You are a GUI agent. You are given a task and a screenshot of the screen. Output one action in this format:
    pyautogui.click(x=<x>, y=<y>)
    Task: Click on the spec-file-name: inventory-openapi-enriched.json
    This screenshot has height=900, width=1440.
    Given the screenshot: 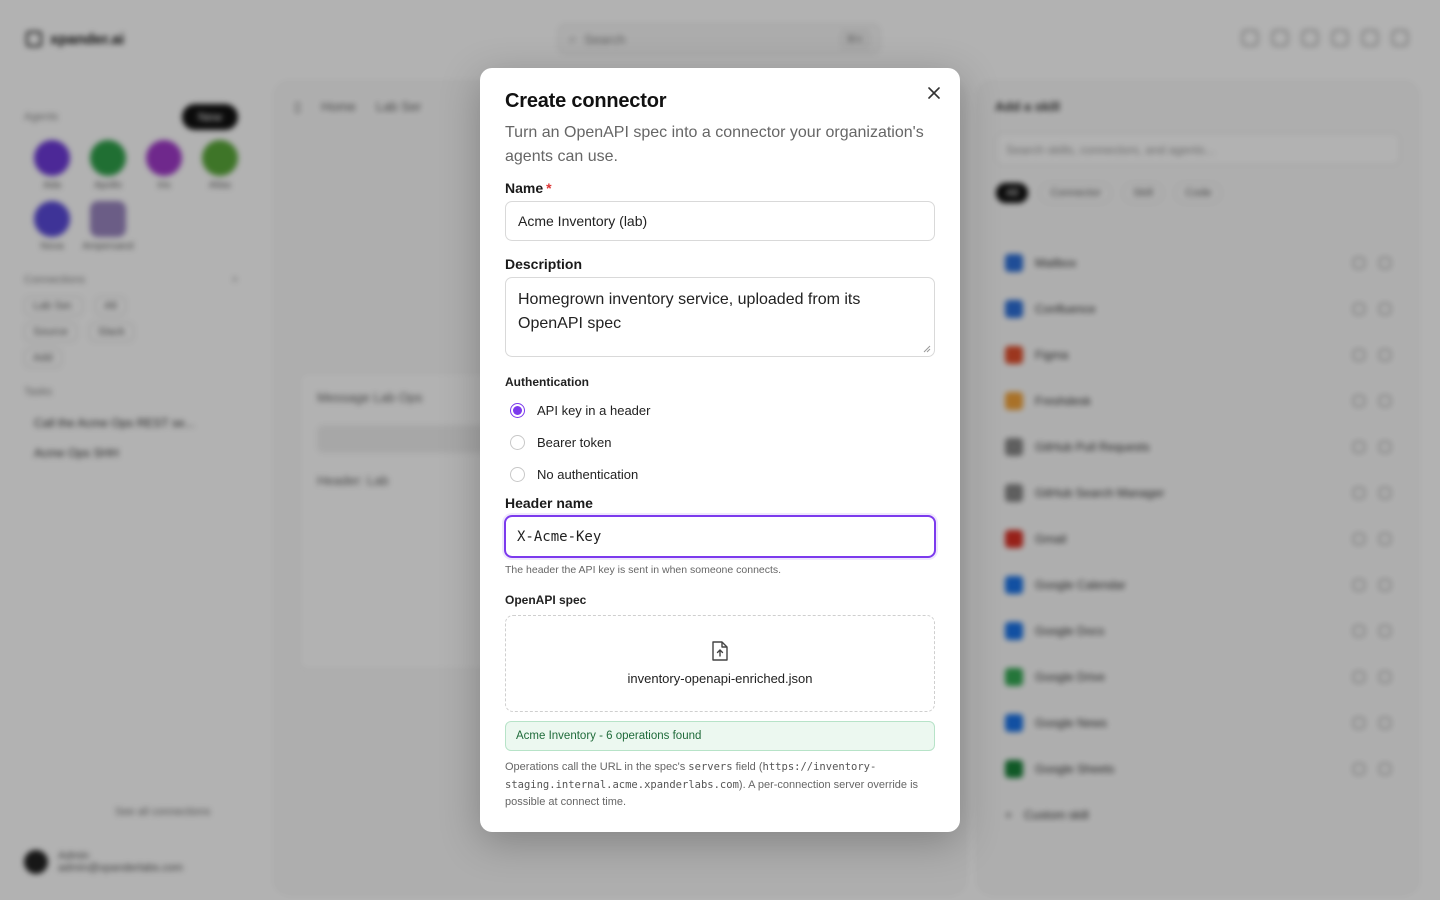 What is the action you would take?
    pyautogui.click(x=720, y=678)
    